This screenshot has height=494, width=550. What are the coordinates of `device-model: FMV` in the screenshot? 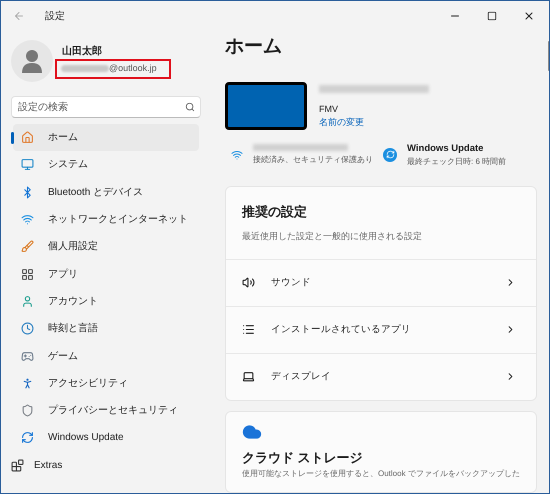 It's located at (329, 109).